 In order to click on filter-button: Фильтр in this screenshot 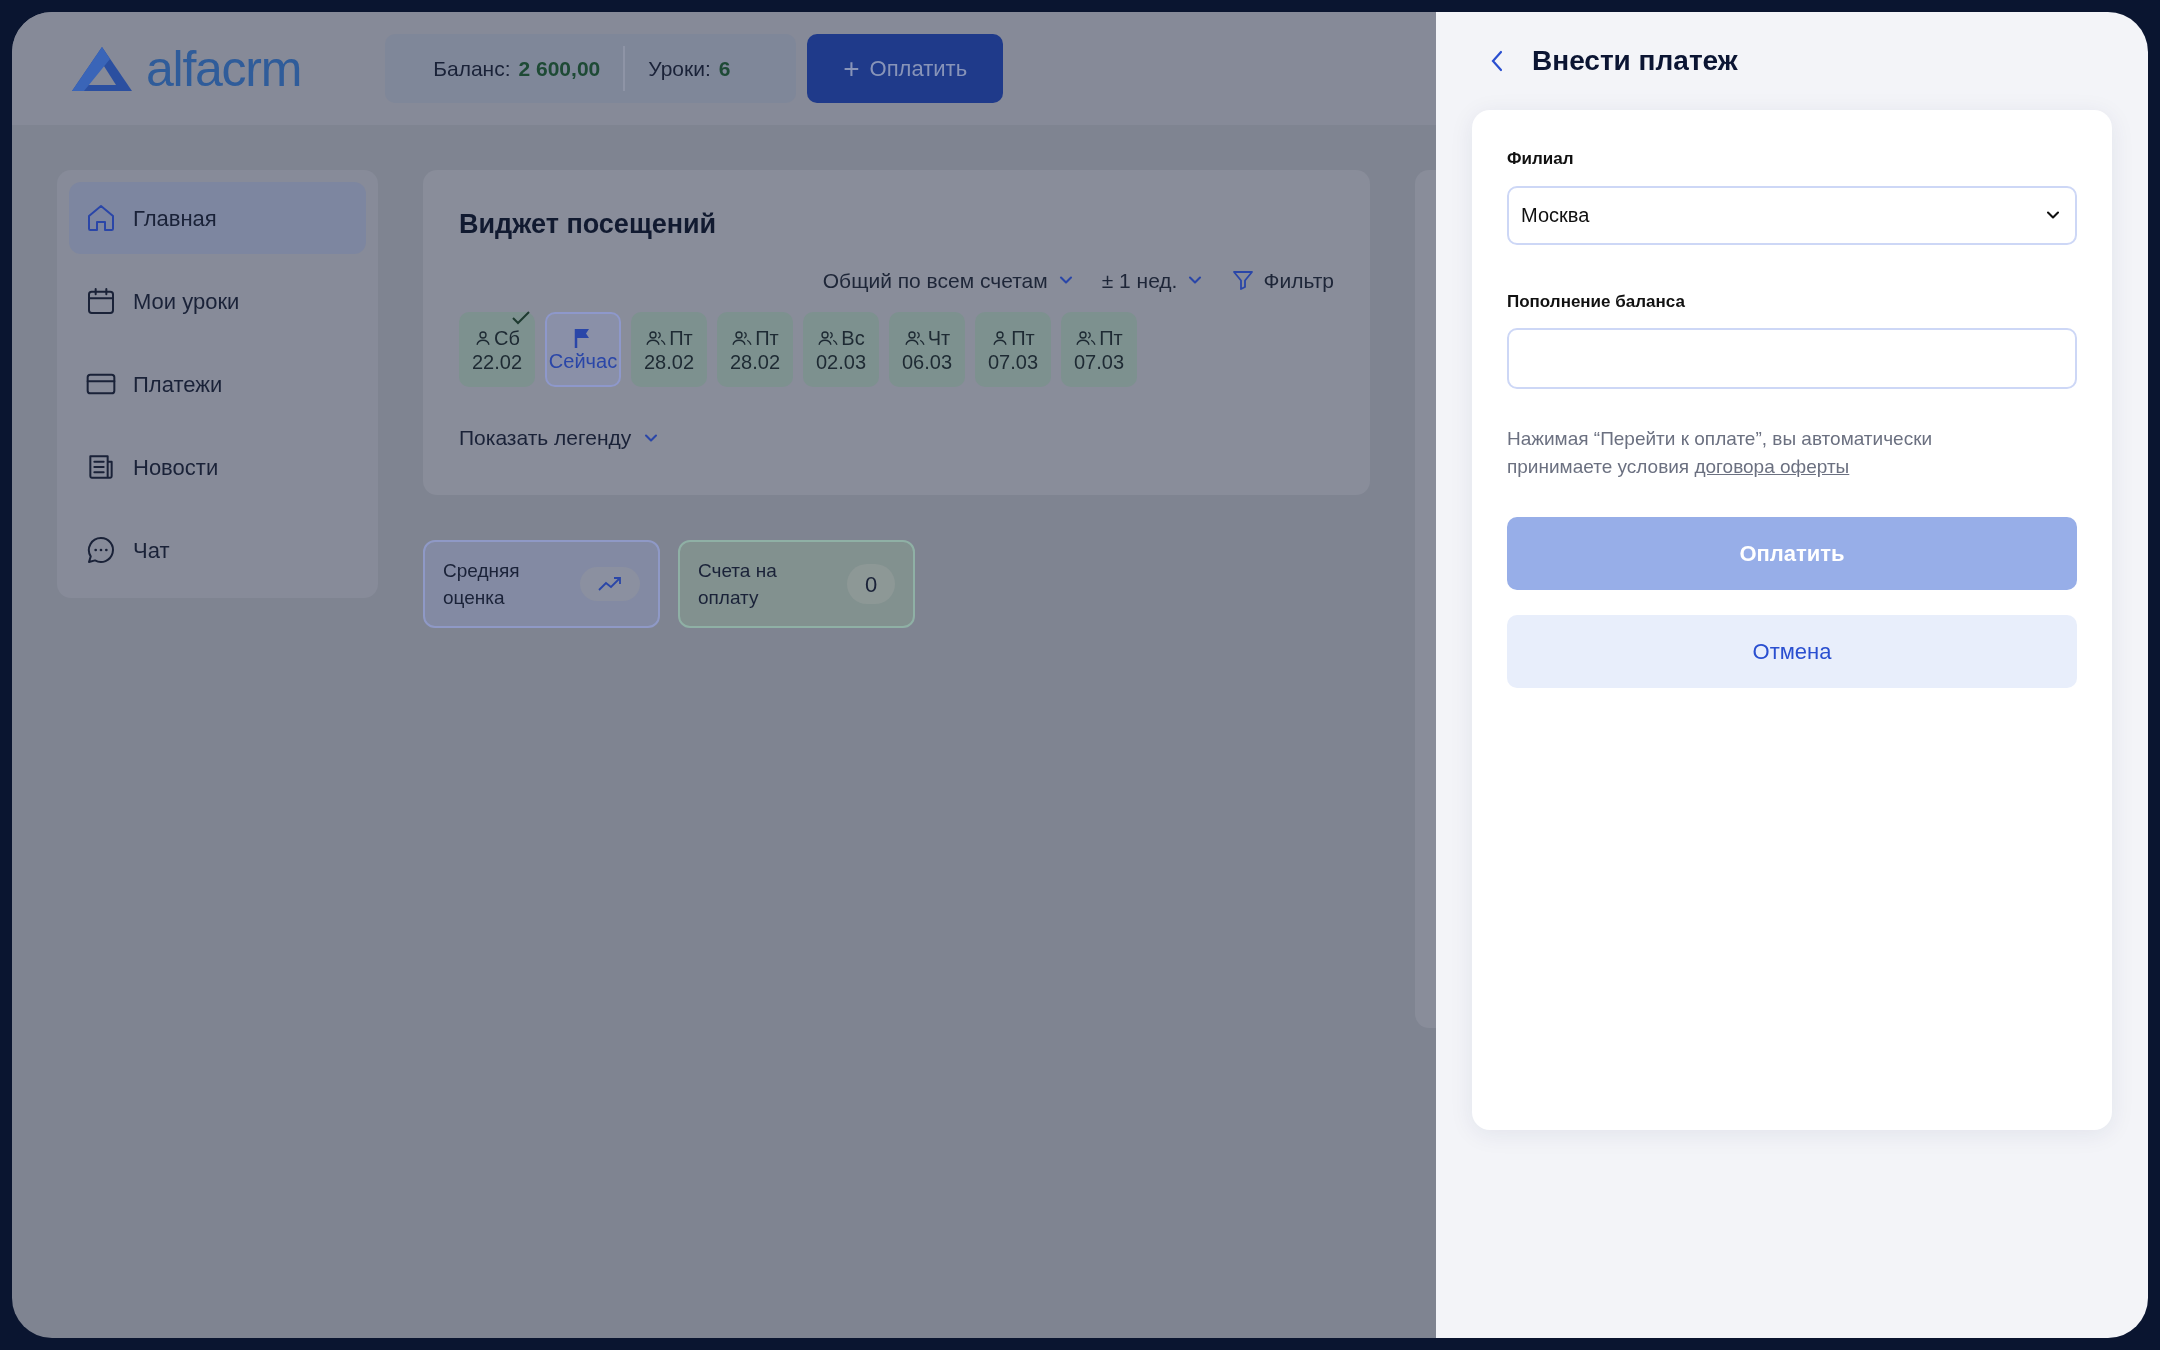, I will do `click(1282, 280)`.